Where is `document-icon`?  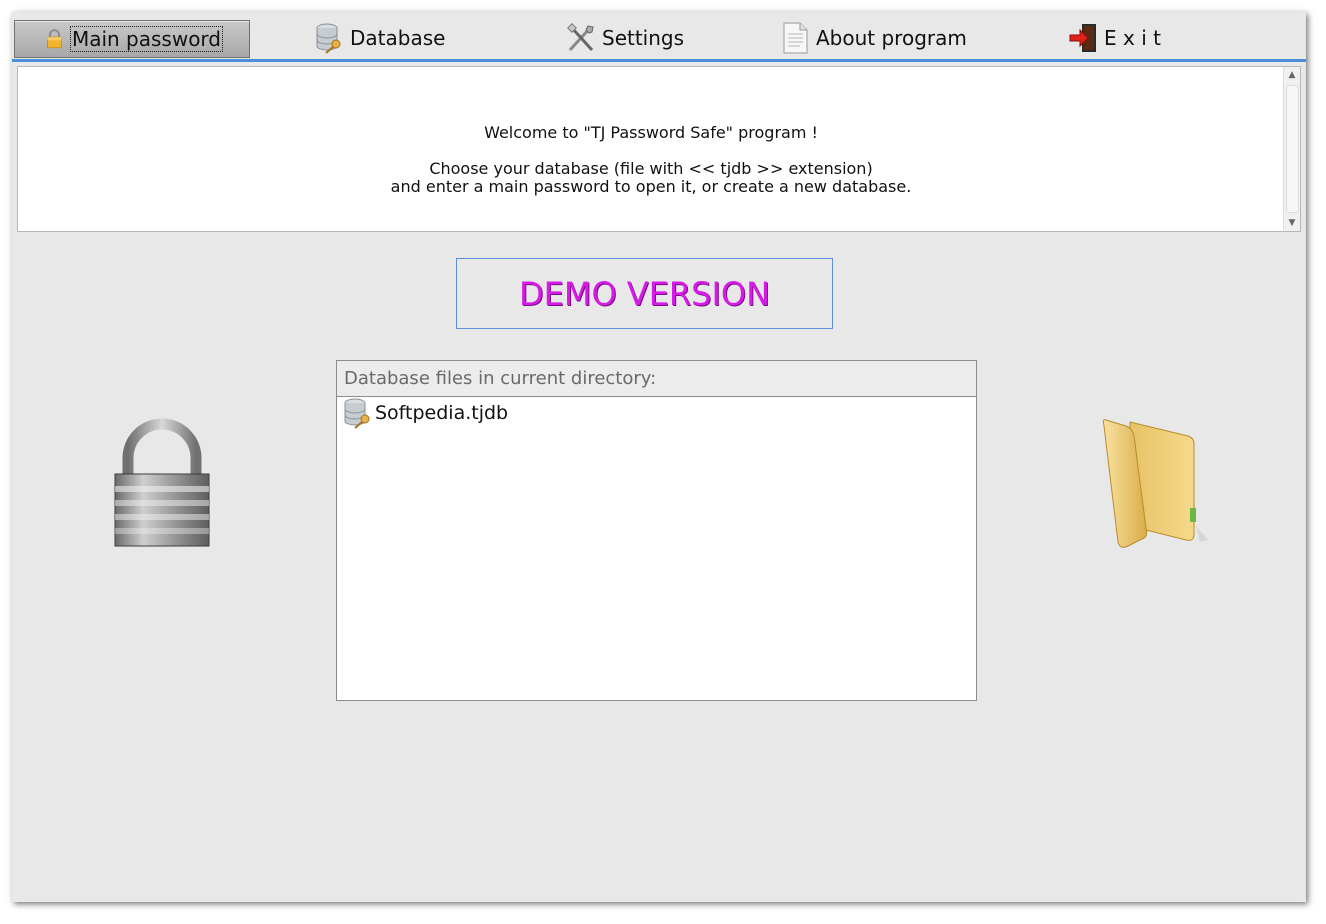 document-icon is located at coordinates (795, 38).